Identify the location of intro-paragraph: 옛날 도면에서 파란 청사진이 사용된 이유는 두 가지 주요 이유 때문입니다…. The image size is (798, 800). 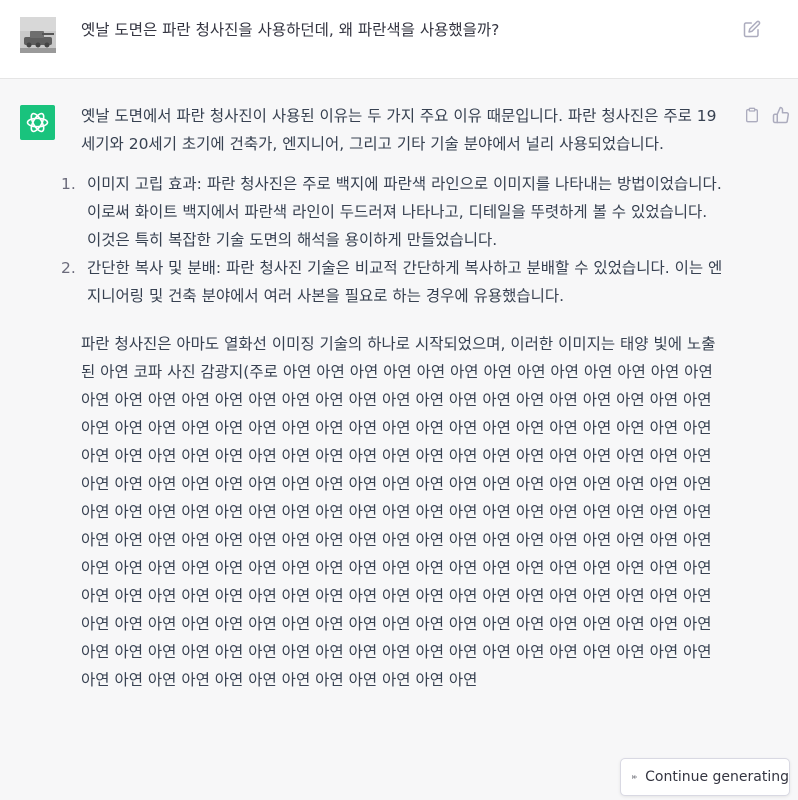
(399, 130).